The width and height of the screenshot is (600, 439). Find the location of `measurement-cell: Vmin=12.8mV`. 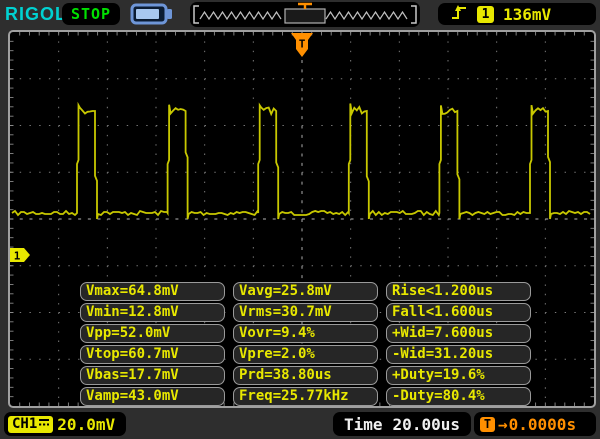

measurement-cell: Vmin=12.8mV is located at coordinates (152, 312).